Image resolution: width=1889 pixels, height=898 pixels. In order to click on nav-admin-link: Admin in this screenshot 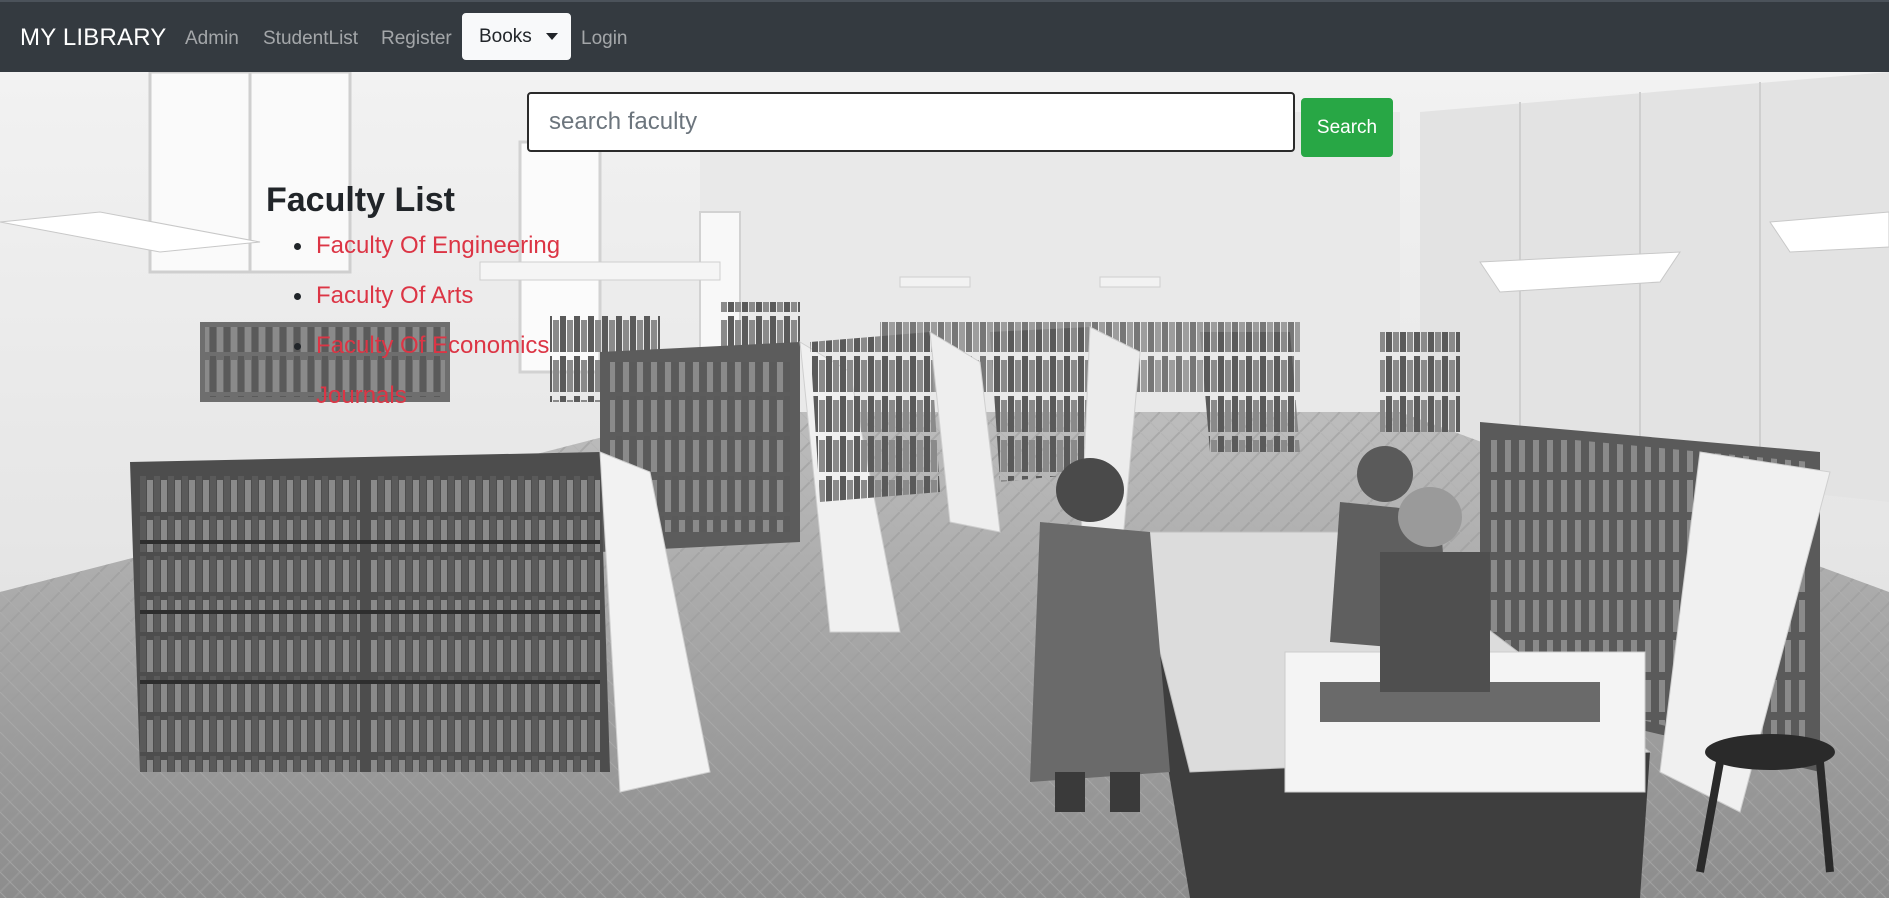, I will do `click(212, 39)`.